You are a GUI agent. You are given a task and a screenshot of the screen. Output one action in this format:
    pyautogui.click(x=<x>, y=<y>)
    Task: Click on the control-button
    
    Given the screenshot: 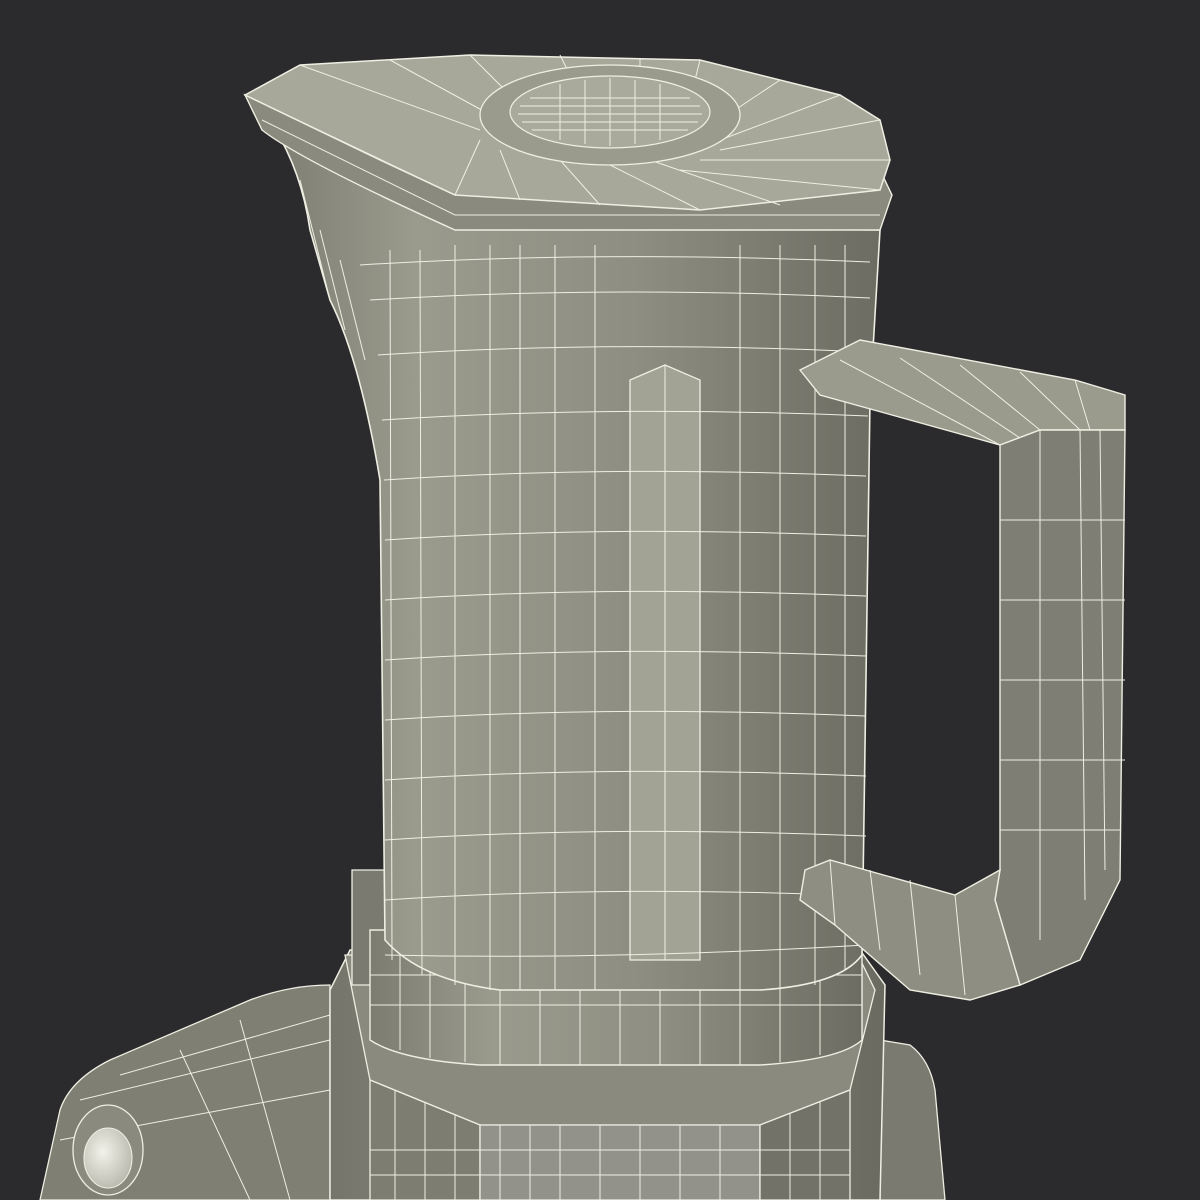 What is the action you would take?
    pyautogui.click(x=108, y=1150)
    